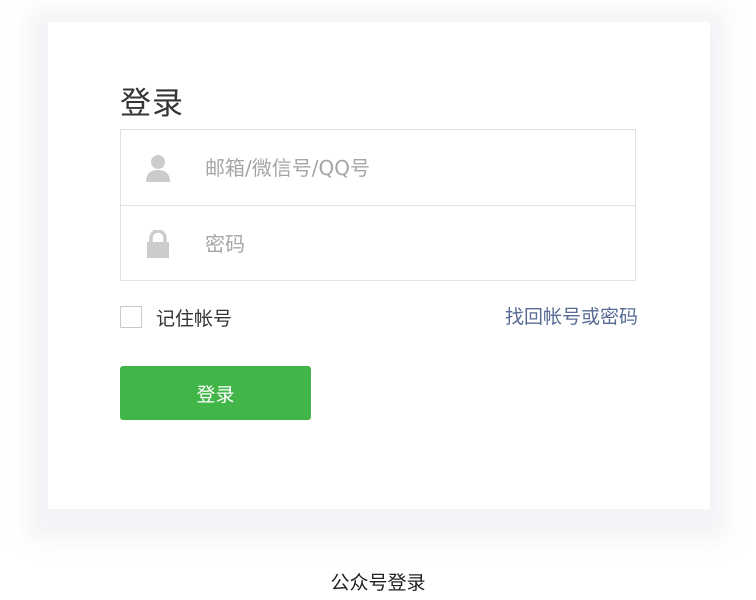  I want to click on forgot-account-link: 找回帐号或密码, so click(571, 317).